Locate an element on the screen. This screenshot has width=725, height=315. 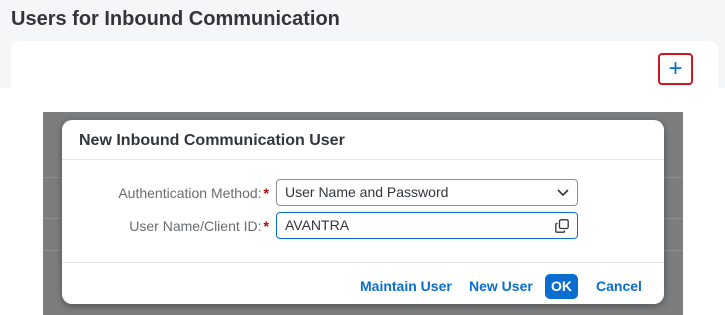
auth-method-label-text: Authentication Method: is located at coordinates (190, 193).